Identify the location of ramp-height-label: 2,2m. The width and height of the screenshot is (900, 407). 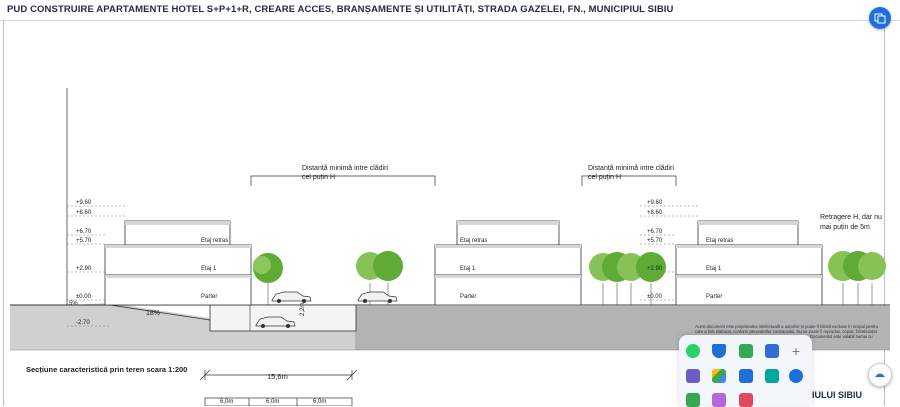
(303, 309).